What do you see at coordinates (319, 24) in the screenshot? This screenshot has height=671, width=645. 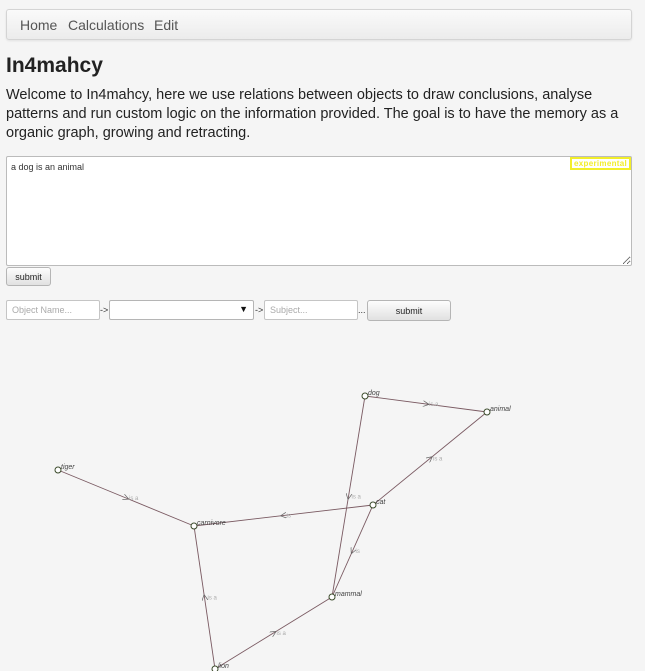 I see `navbar: Home Calculations Edit` at bounding box center [319, 24].